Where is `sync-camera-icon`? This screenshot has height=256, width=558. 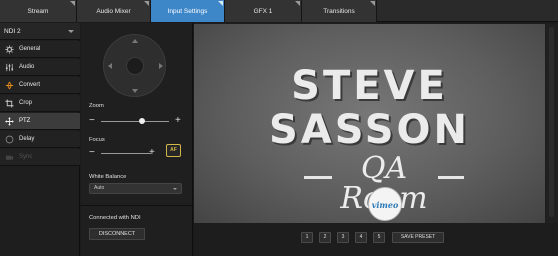 sync-camera-icon is located at coordinates (9, 158).